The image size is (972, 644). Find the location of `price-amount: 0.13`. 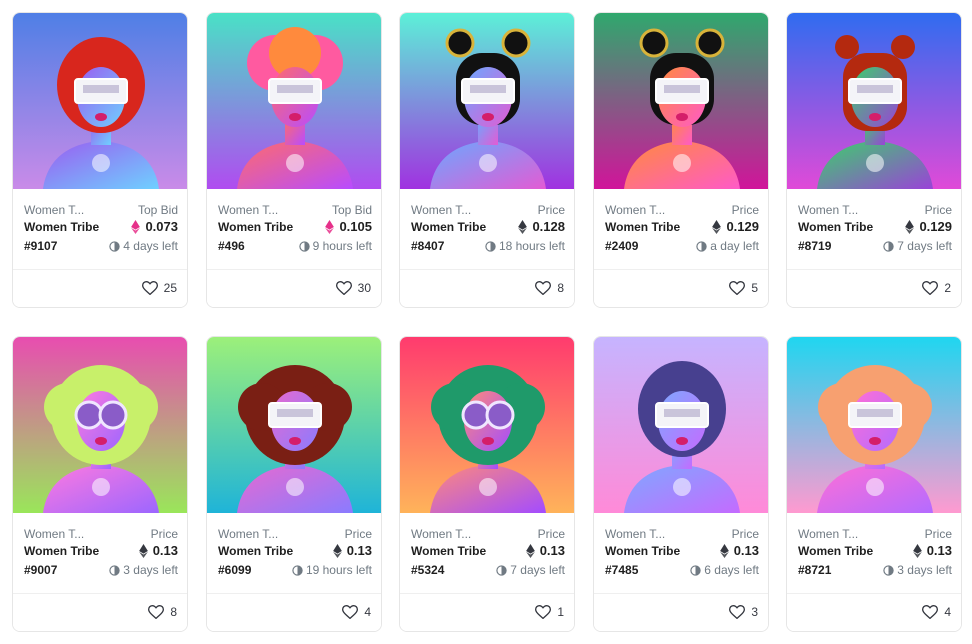

price-amount: 0.13 is located at coordinates (746, 550).